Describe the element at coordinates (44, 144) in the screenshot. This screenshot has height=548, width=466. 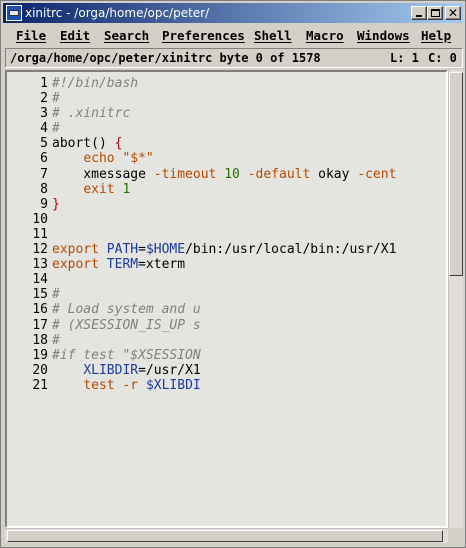
I see `line-number: 5` at that location.